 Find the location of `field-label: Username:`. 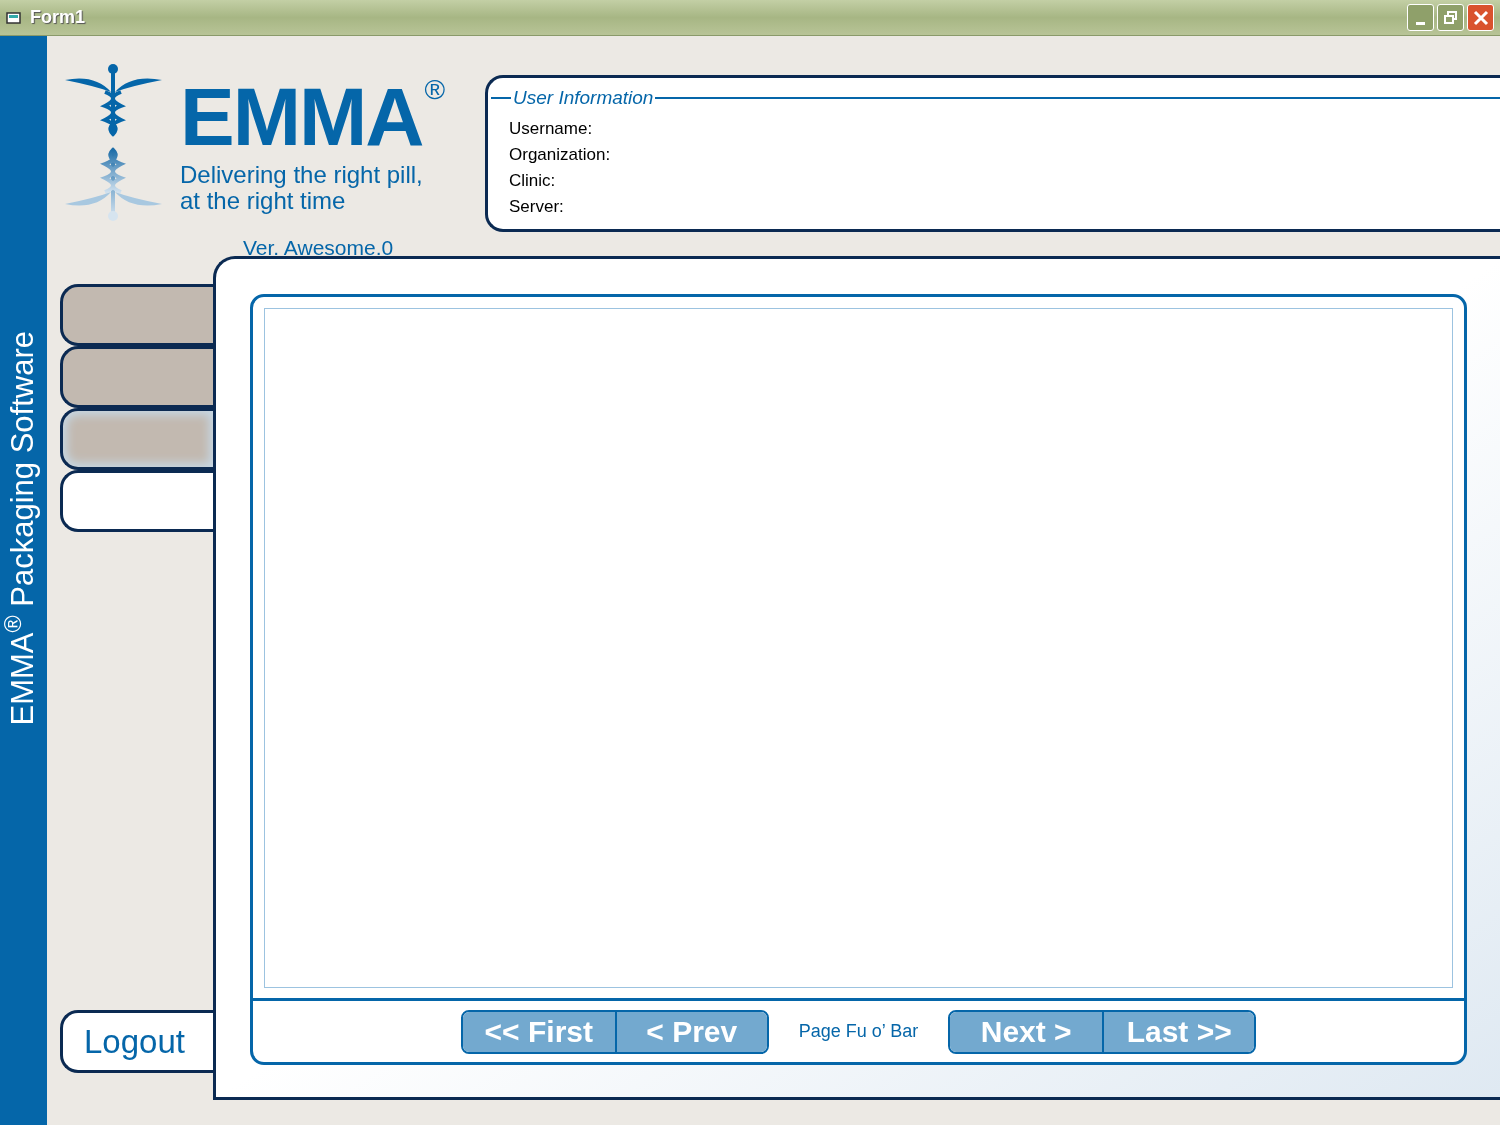

field-label: Username: is located at coordinates (551, 128).